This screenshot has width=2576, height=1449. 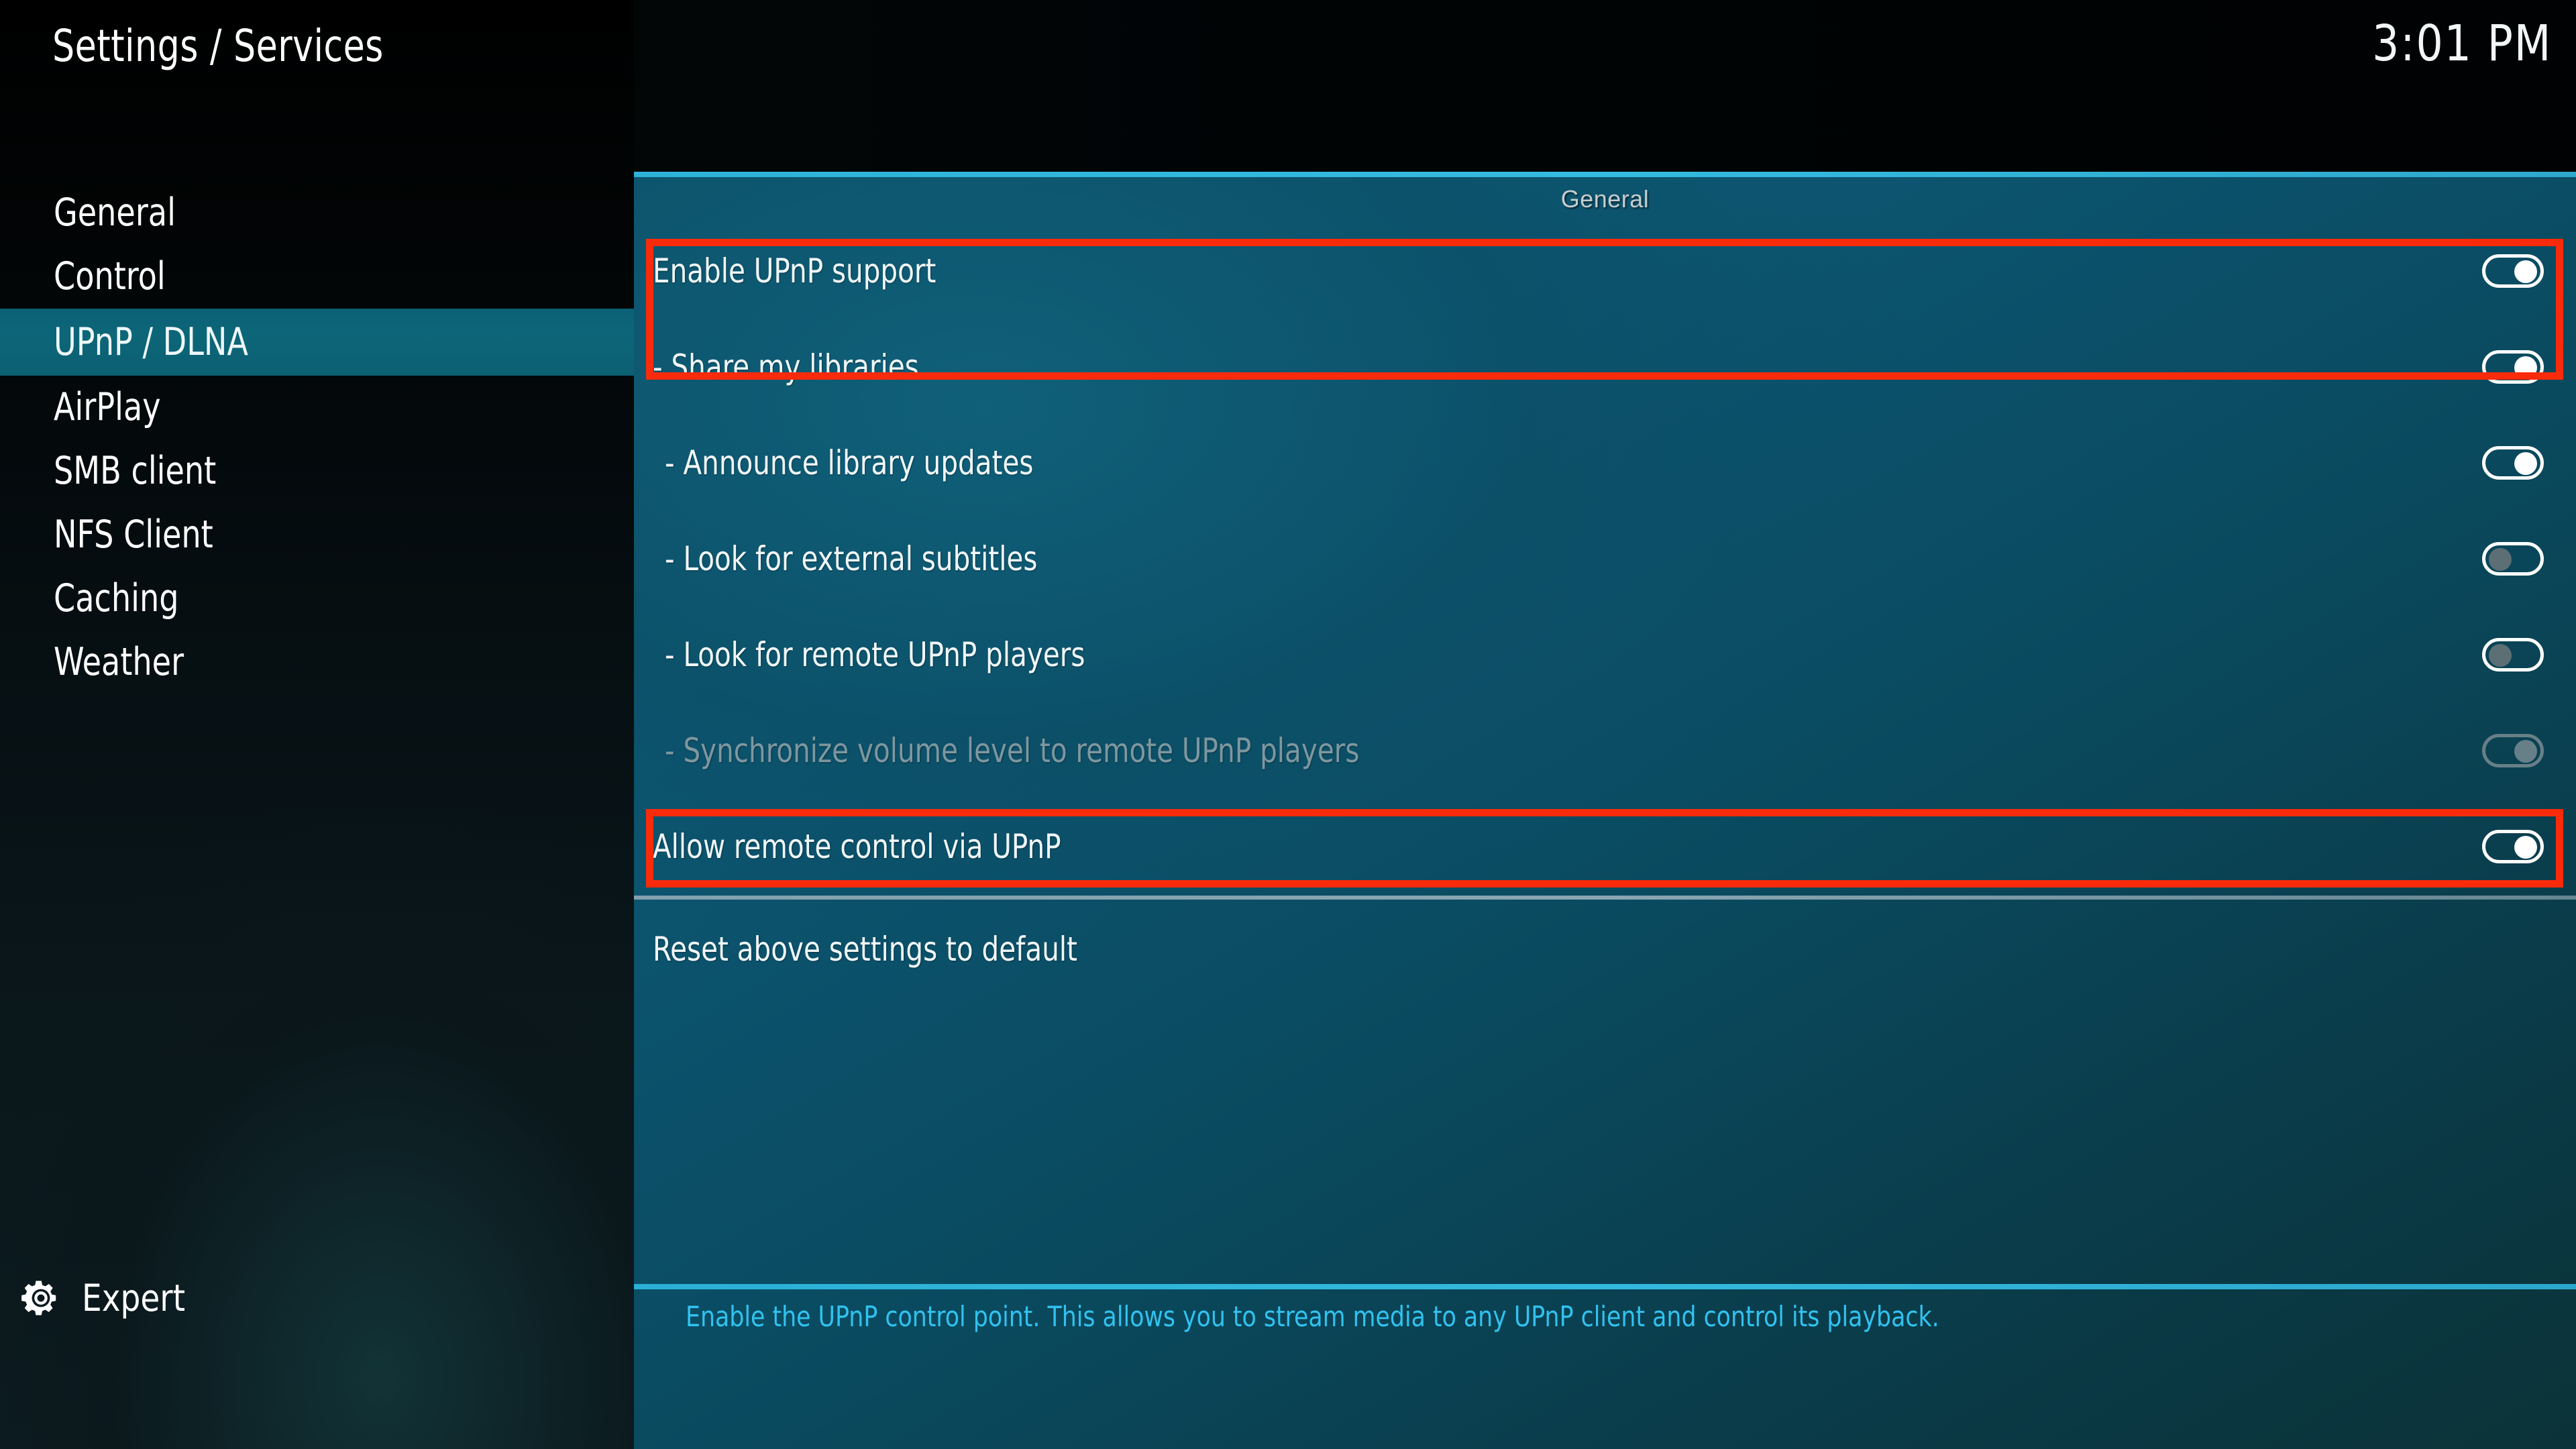 What do you see at coordinates (857, 846) in the screenshot?
I see `setting-label: Allow remote control via UPnP` at bounding box center [857, 846].